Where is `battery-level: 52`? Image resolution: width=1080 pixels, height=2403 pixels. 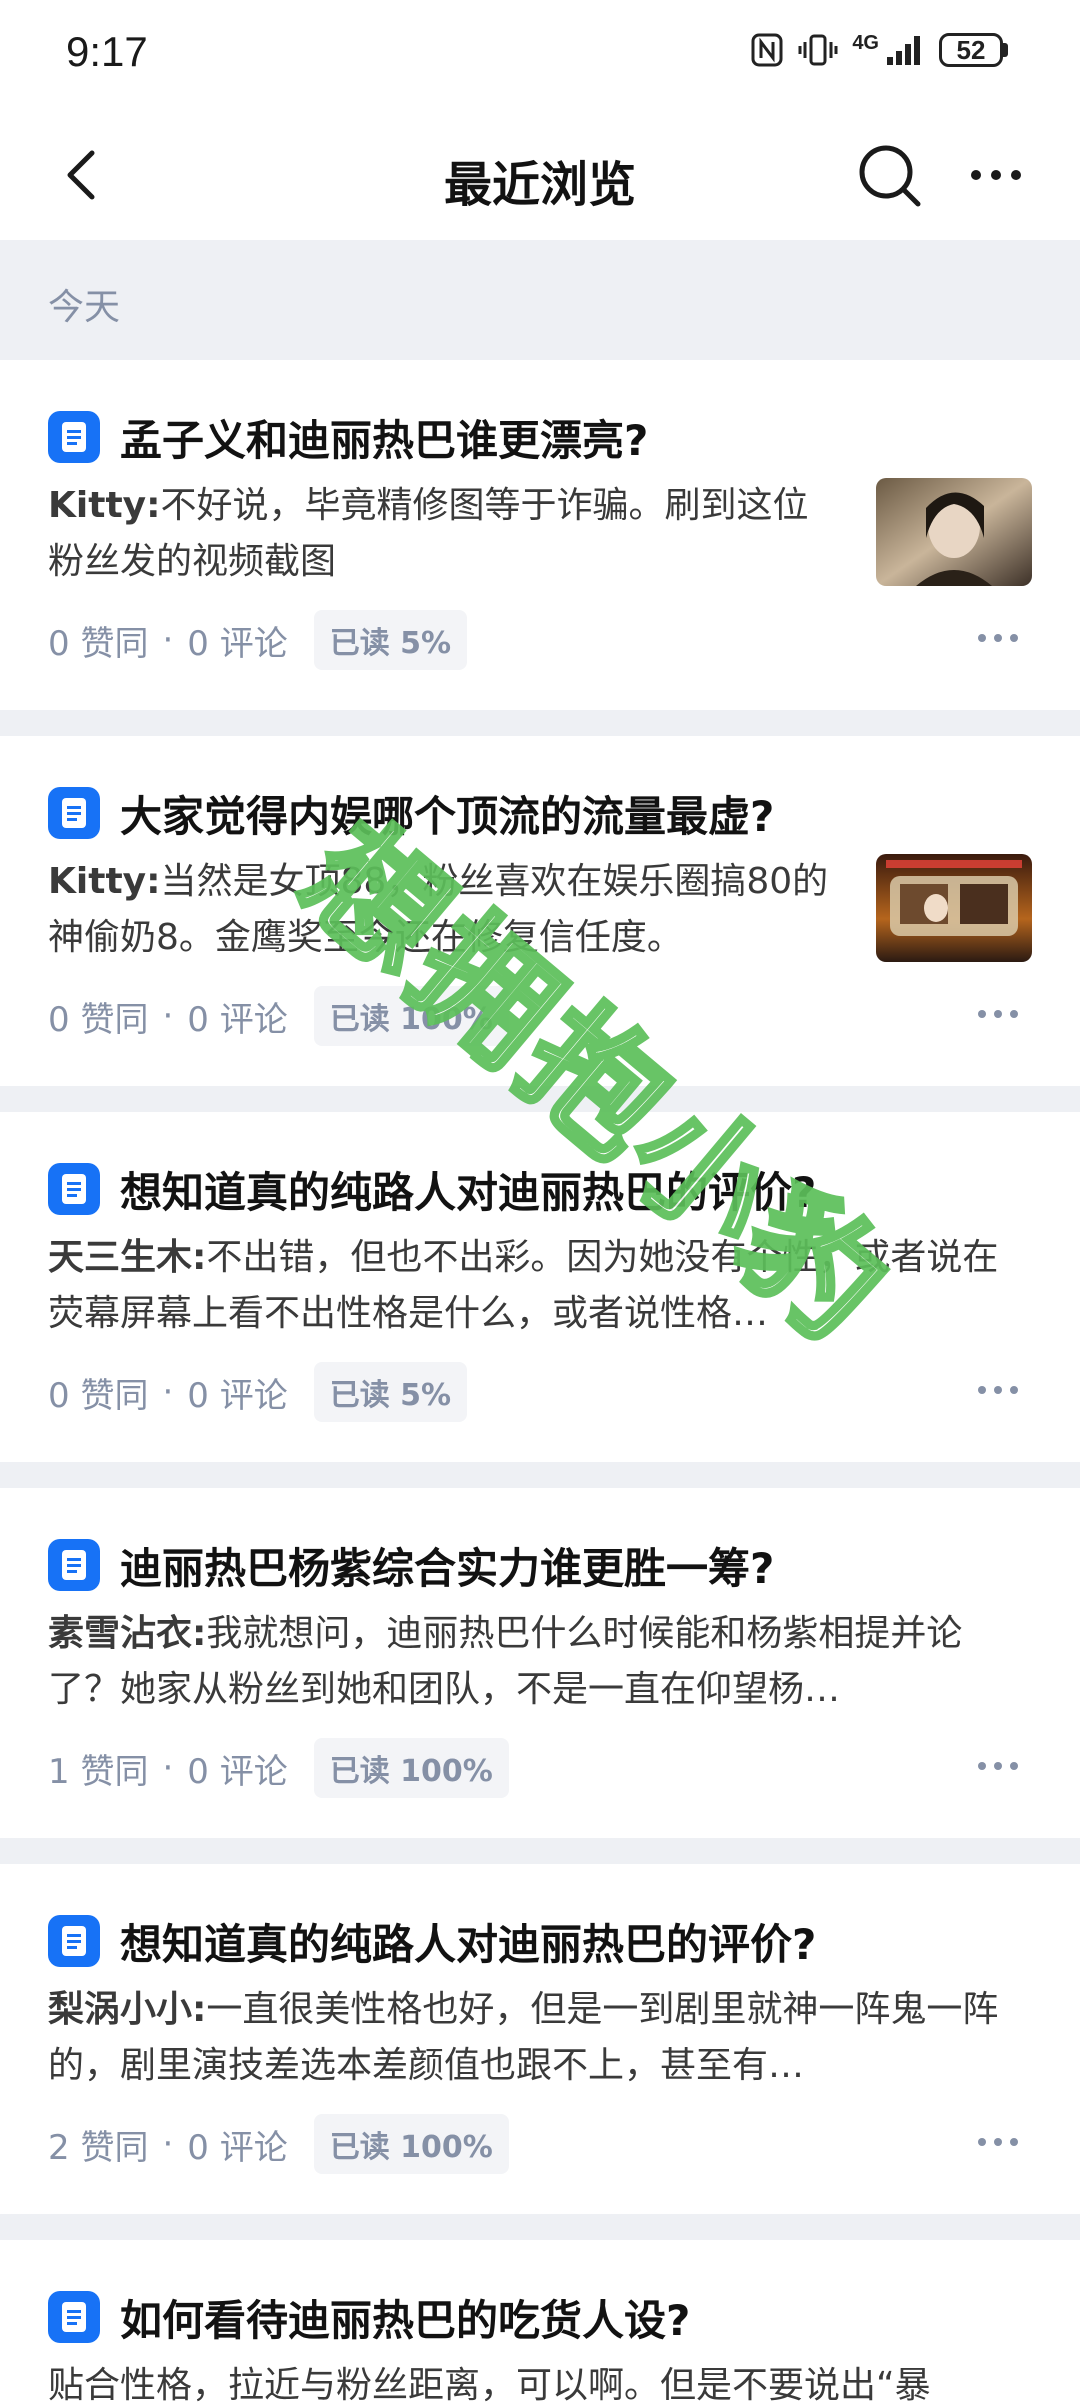 battery-level: 52 is located at coordinates (971, 50).